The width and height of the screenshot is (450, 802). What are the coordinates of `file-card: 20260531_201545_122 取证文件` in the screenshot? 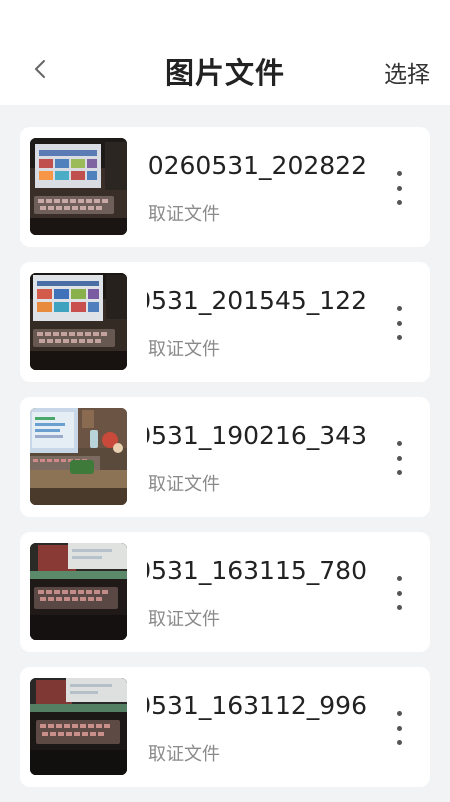 It's located at (225, 322).